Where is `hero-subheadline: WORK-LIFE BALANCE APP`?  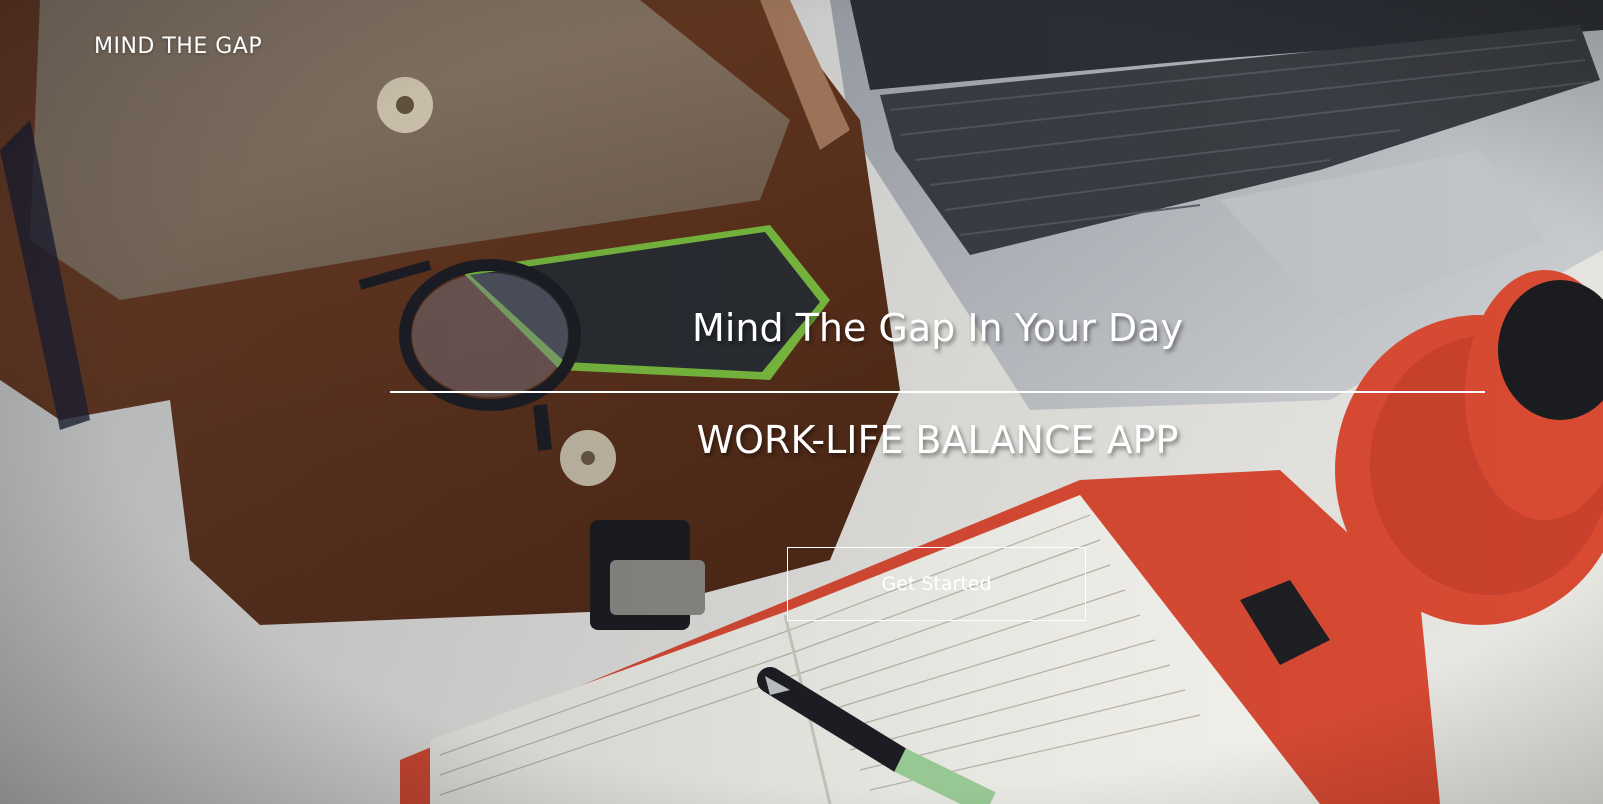
hero-subheadline: WORK-LIFE BALANCE APP is located at coordinates (937, 440).